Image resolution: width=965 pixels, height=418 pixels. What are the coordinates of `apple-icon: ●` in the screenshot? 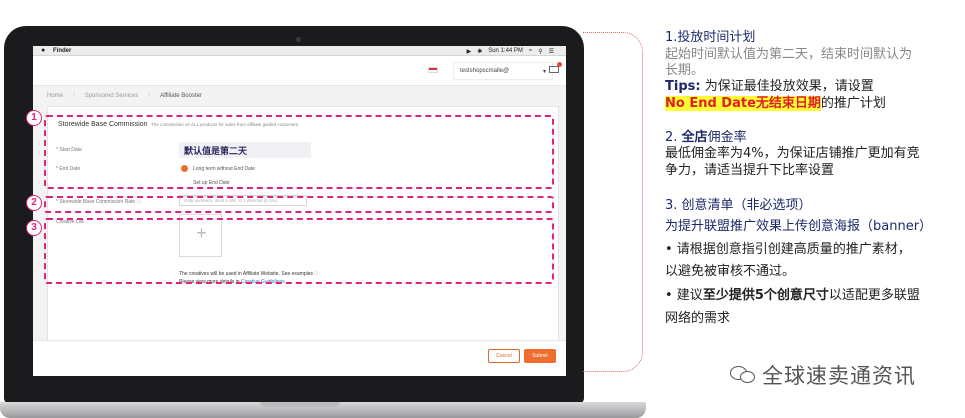 It's located at (43, 50).